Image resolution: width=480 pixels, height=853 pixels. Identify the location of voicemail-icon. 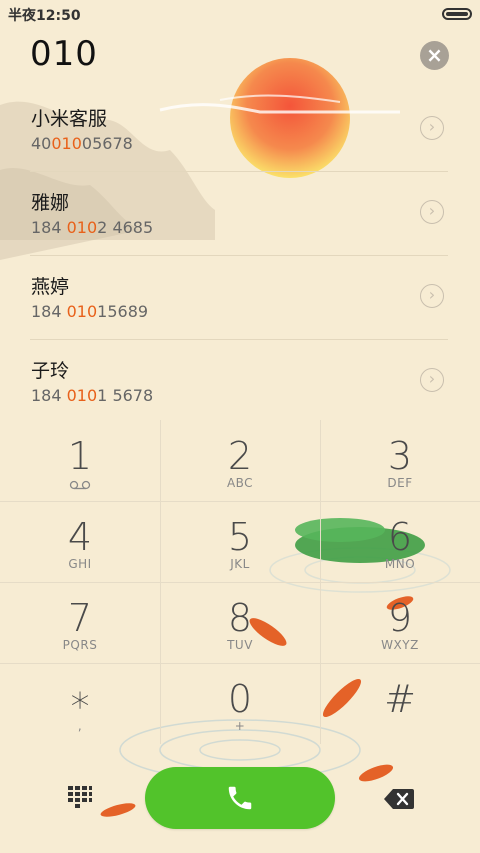
(80, 485).